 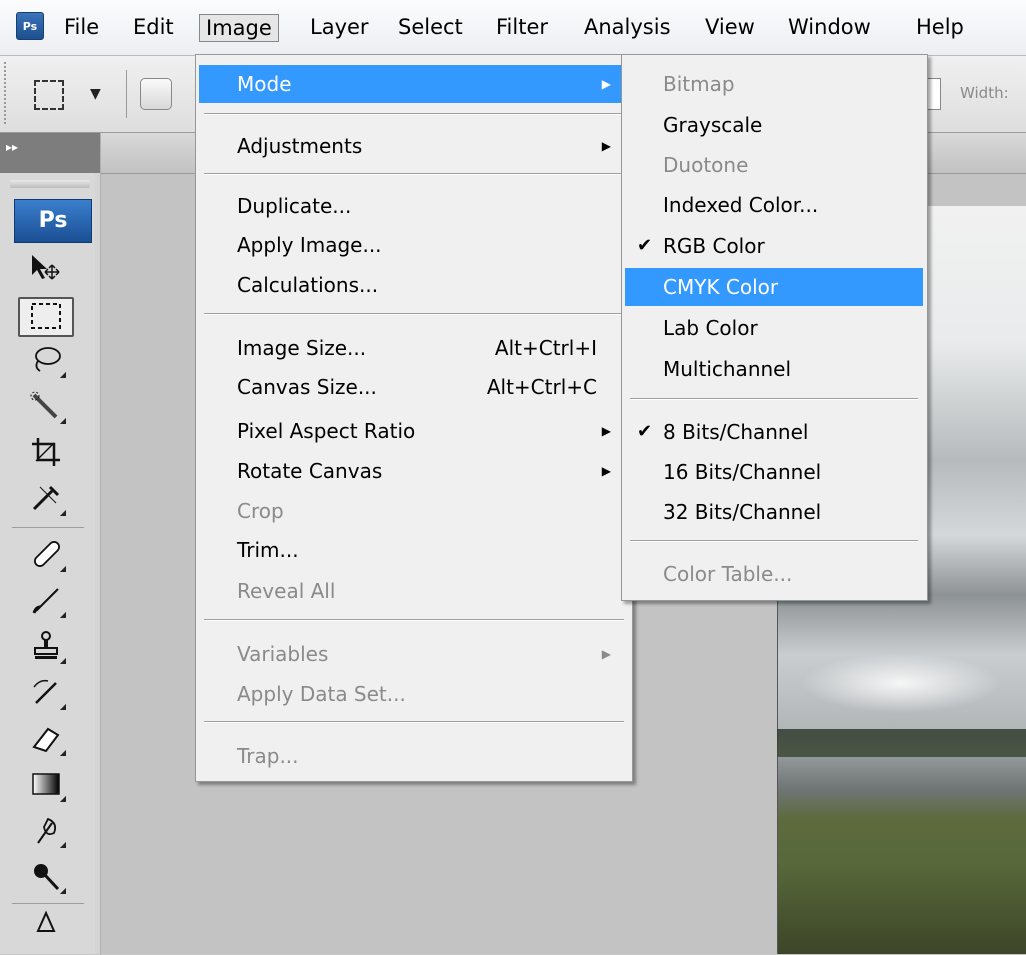 I want to click on menu-select: Select, so click(x=430, y=28).